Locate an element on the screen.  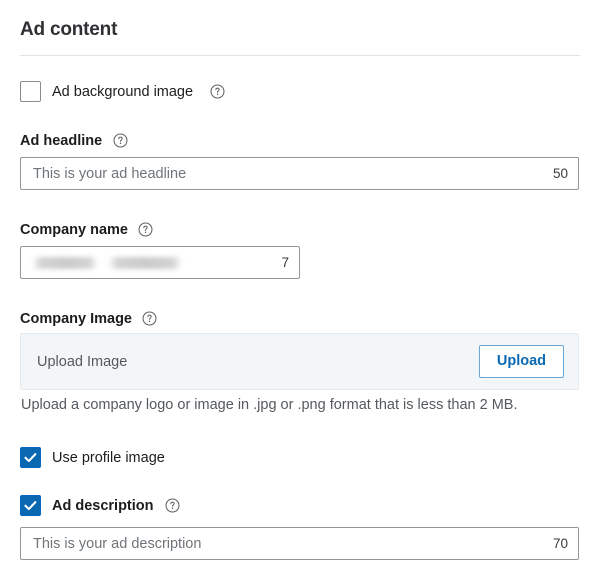
ad-headline-input: This is your ad headline 50 is located at coordinates (299, 173).